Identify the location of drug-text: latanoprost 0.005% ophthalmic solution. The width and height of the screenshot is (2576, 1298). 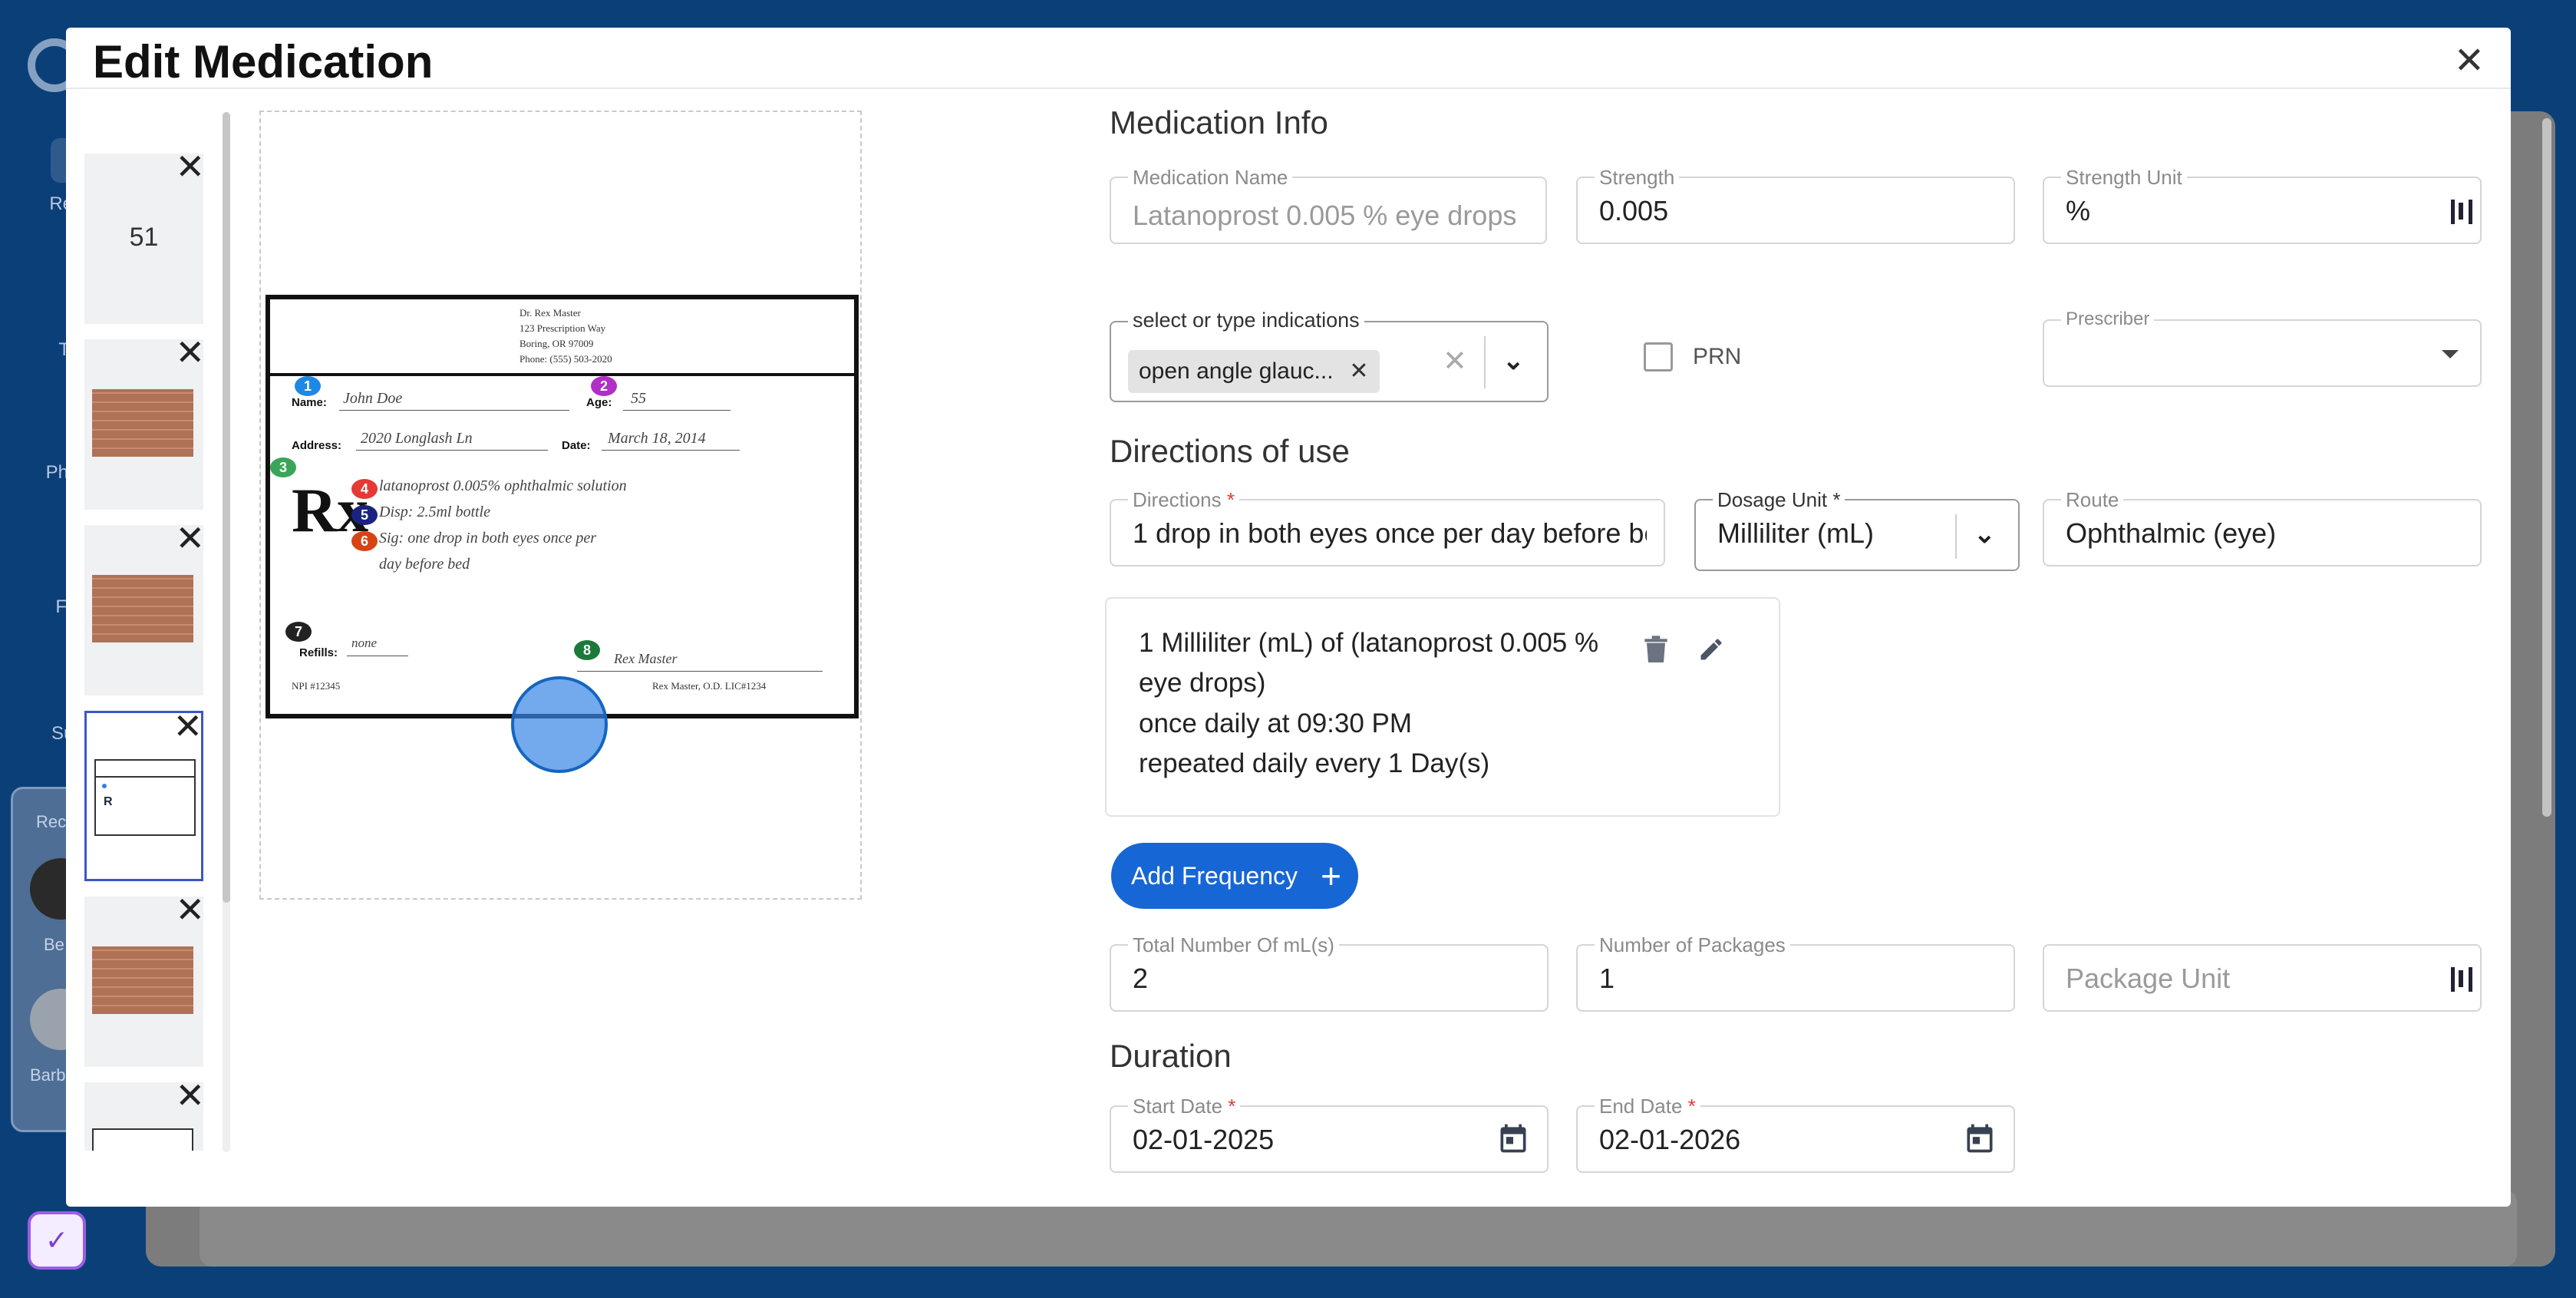
(503, 485).